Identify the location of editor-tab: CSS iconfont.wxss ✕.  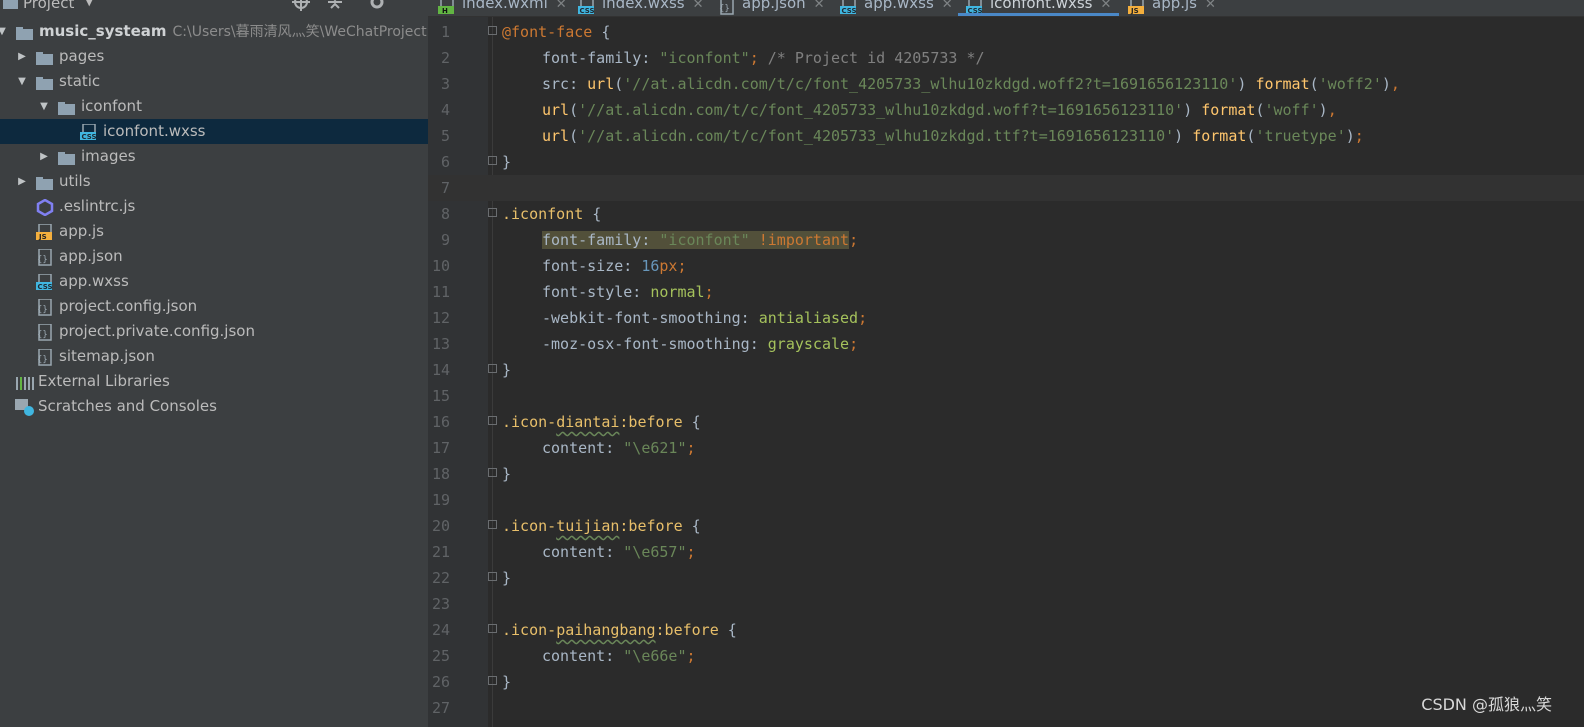
(1039, 8).